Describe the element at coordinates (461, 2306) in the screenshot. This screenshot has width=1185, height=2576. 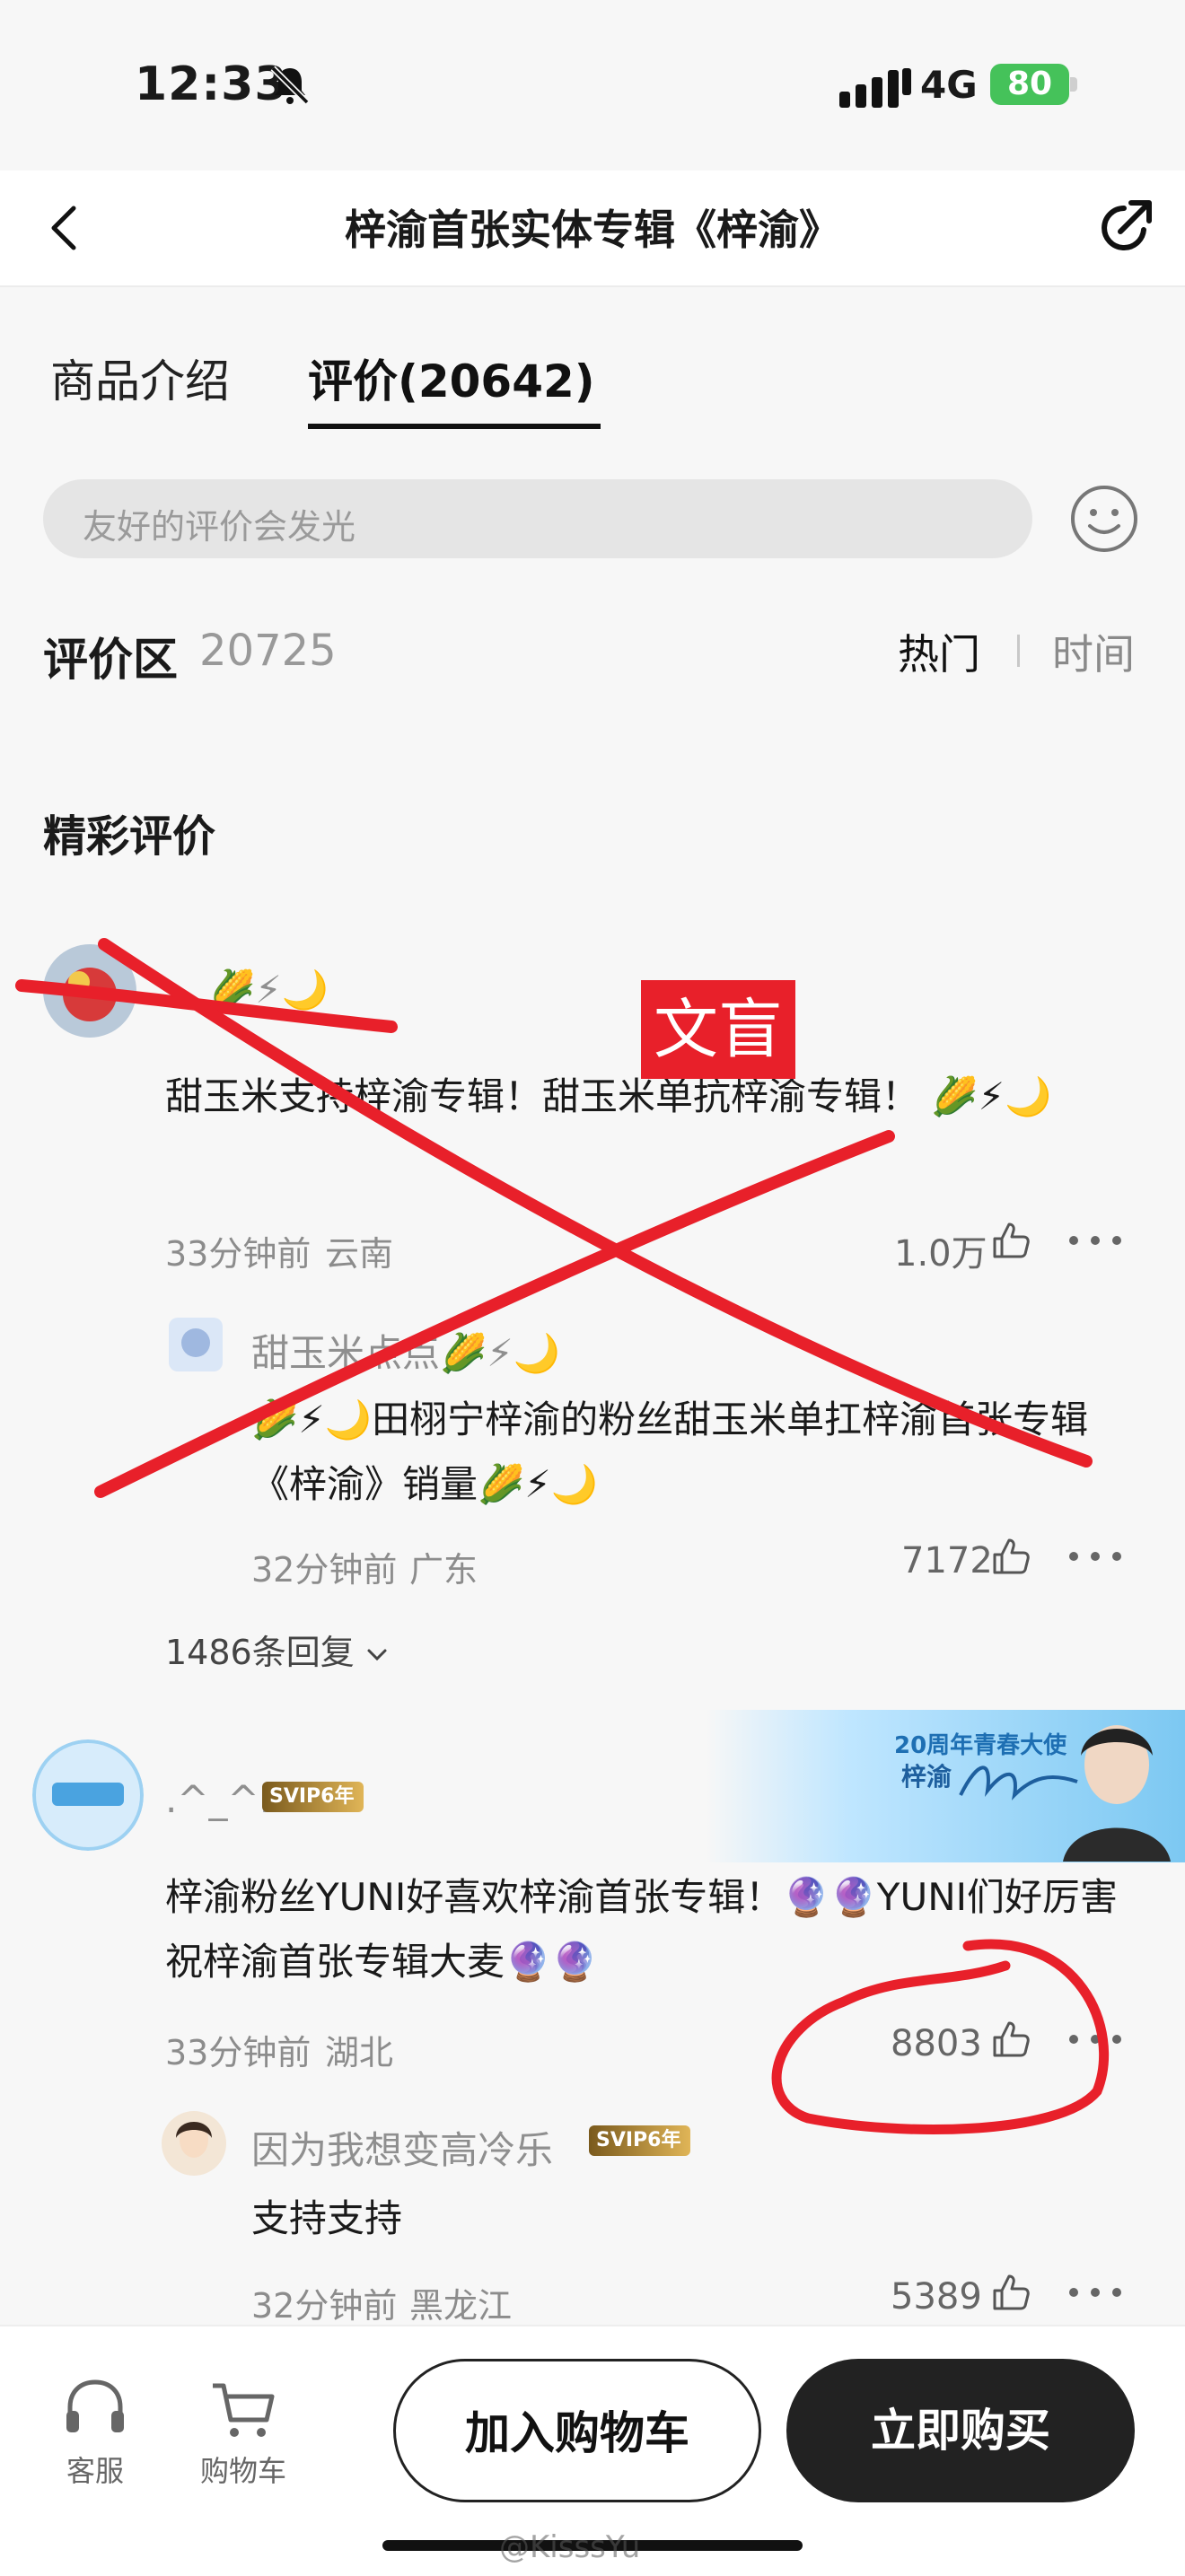
I see `reply-location: 黑龙江` at that location.